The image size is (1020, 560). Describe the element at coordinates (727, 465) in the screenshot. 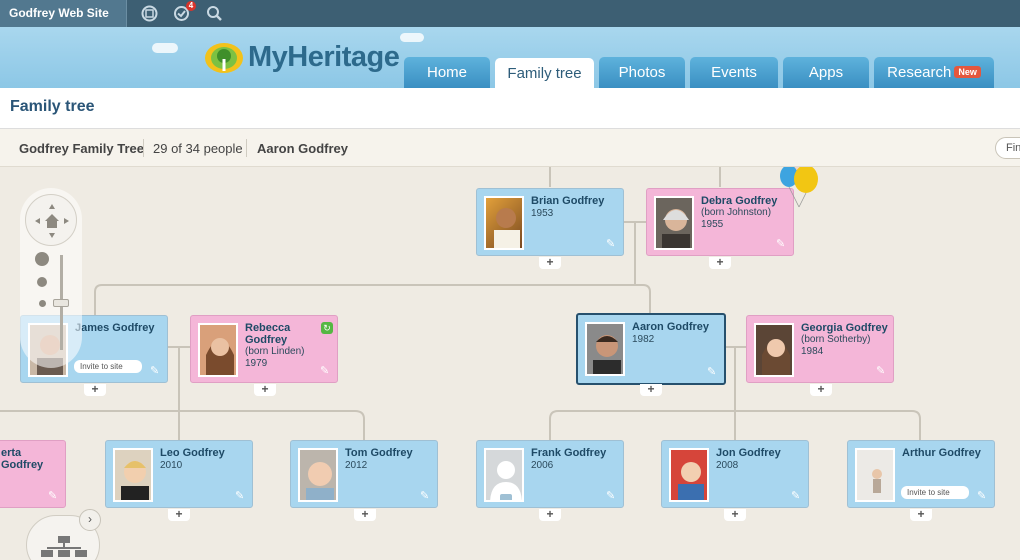

I see `person-year: 2008` at that location.